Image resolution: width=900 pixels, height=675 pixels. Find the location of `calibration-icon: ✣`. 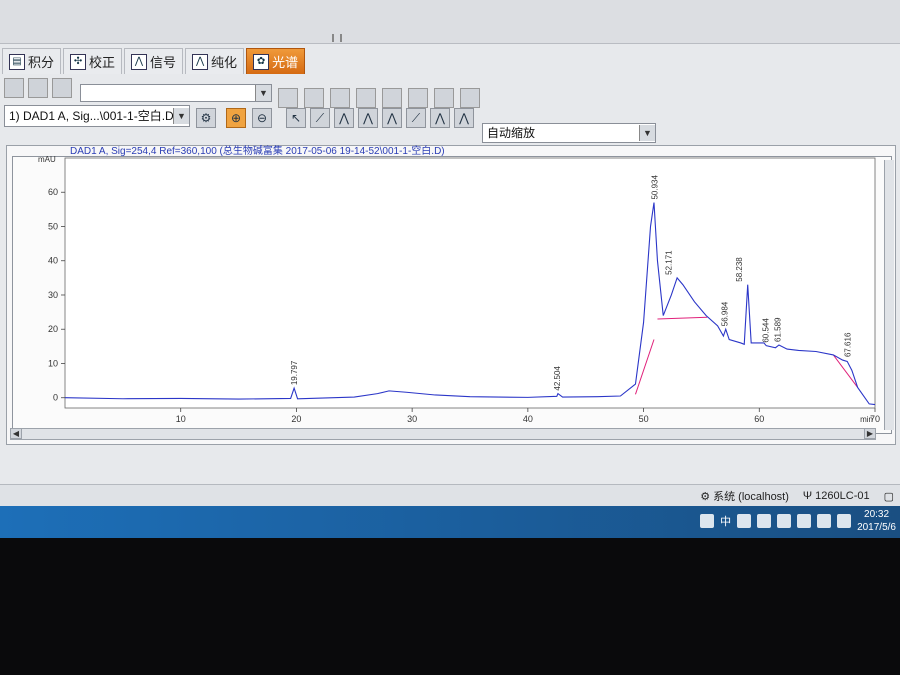

calibration-icon: ✣ is located at coordinates (78, 61).